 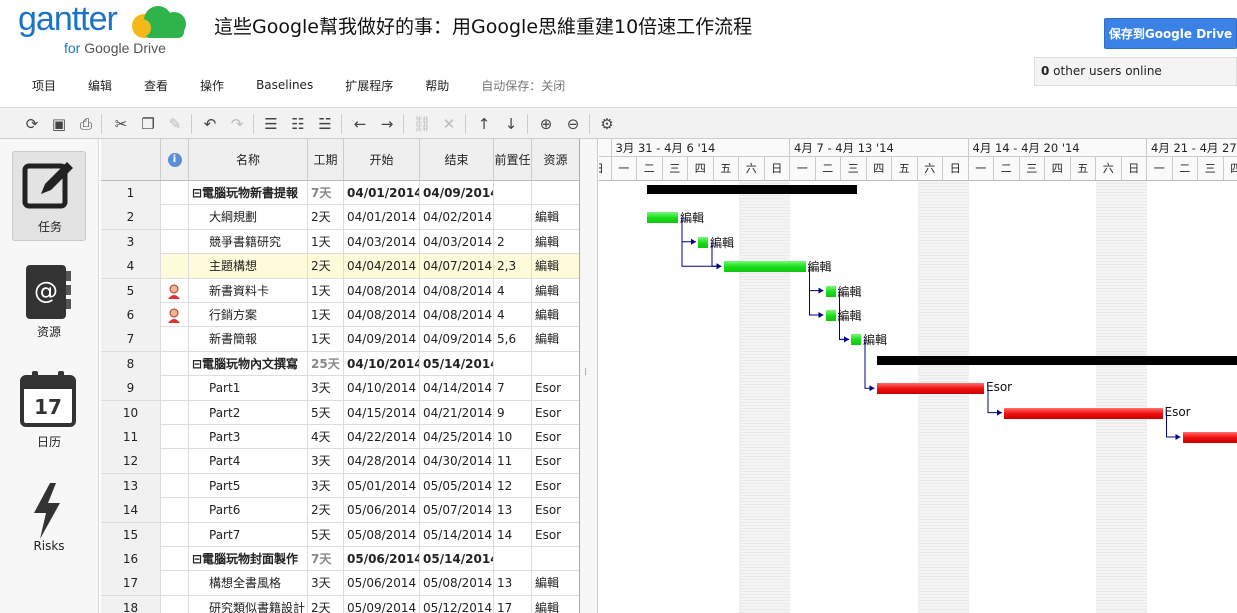 What do you see at coordinates (340, 290) in the screenshot?
I see `table-row: 5 新書資料卡 1天 04/08/2014 04/08/2014 4 編輯` at bounding box center [340, 290].